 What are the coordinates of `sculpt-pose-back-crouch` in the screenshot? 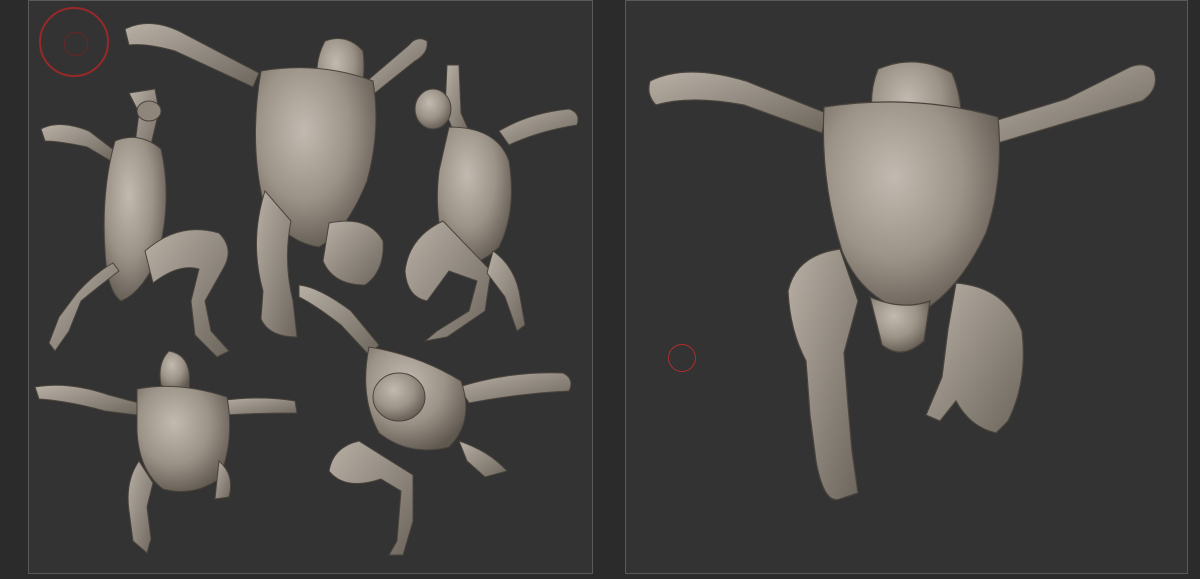 It's located at (166, 452).